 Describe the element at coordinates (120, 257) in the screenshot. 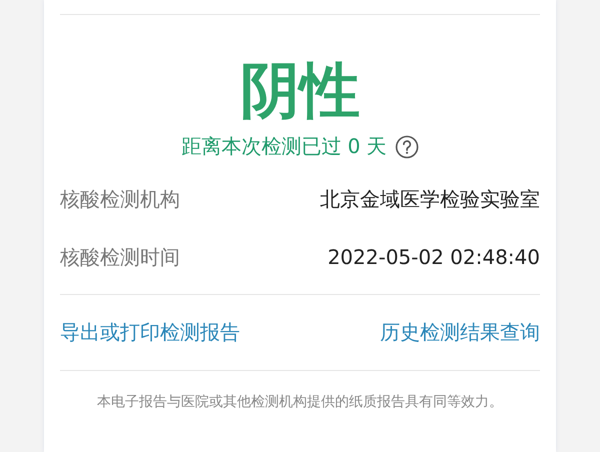

I see `field-label: 核酸检测时间` at that location.